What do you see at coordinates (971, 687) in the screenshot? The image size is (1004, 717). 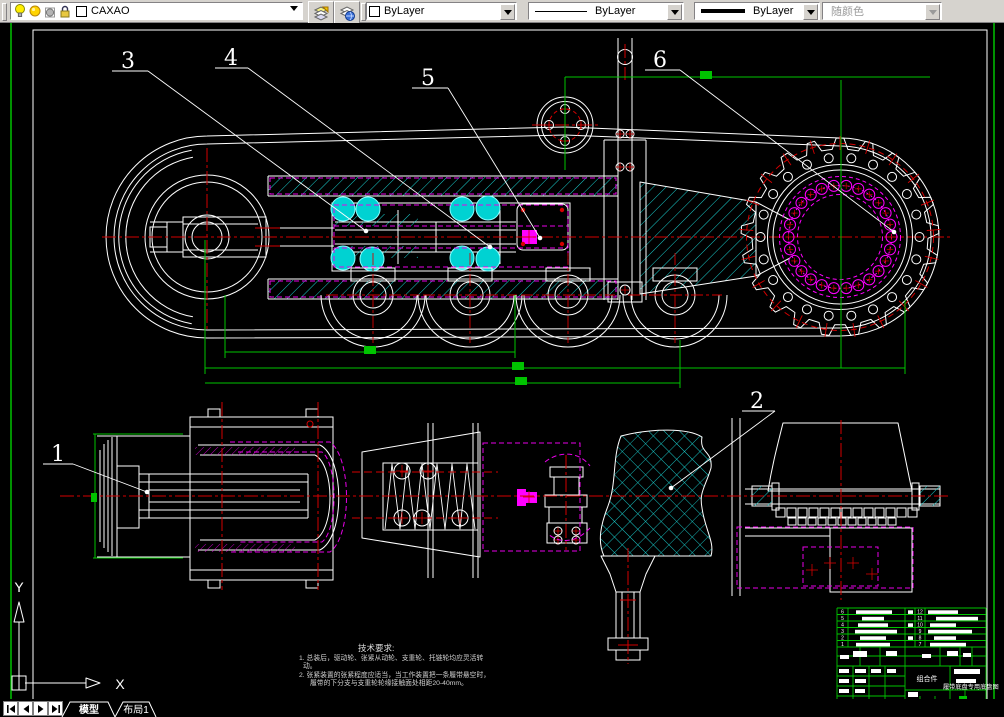 I see `svg-text: 履带底盘专用底盘图` at bounding box center [971, 687].